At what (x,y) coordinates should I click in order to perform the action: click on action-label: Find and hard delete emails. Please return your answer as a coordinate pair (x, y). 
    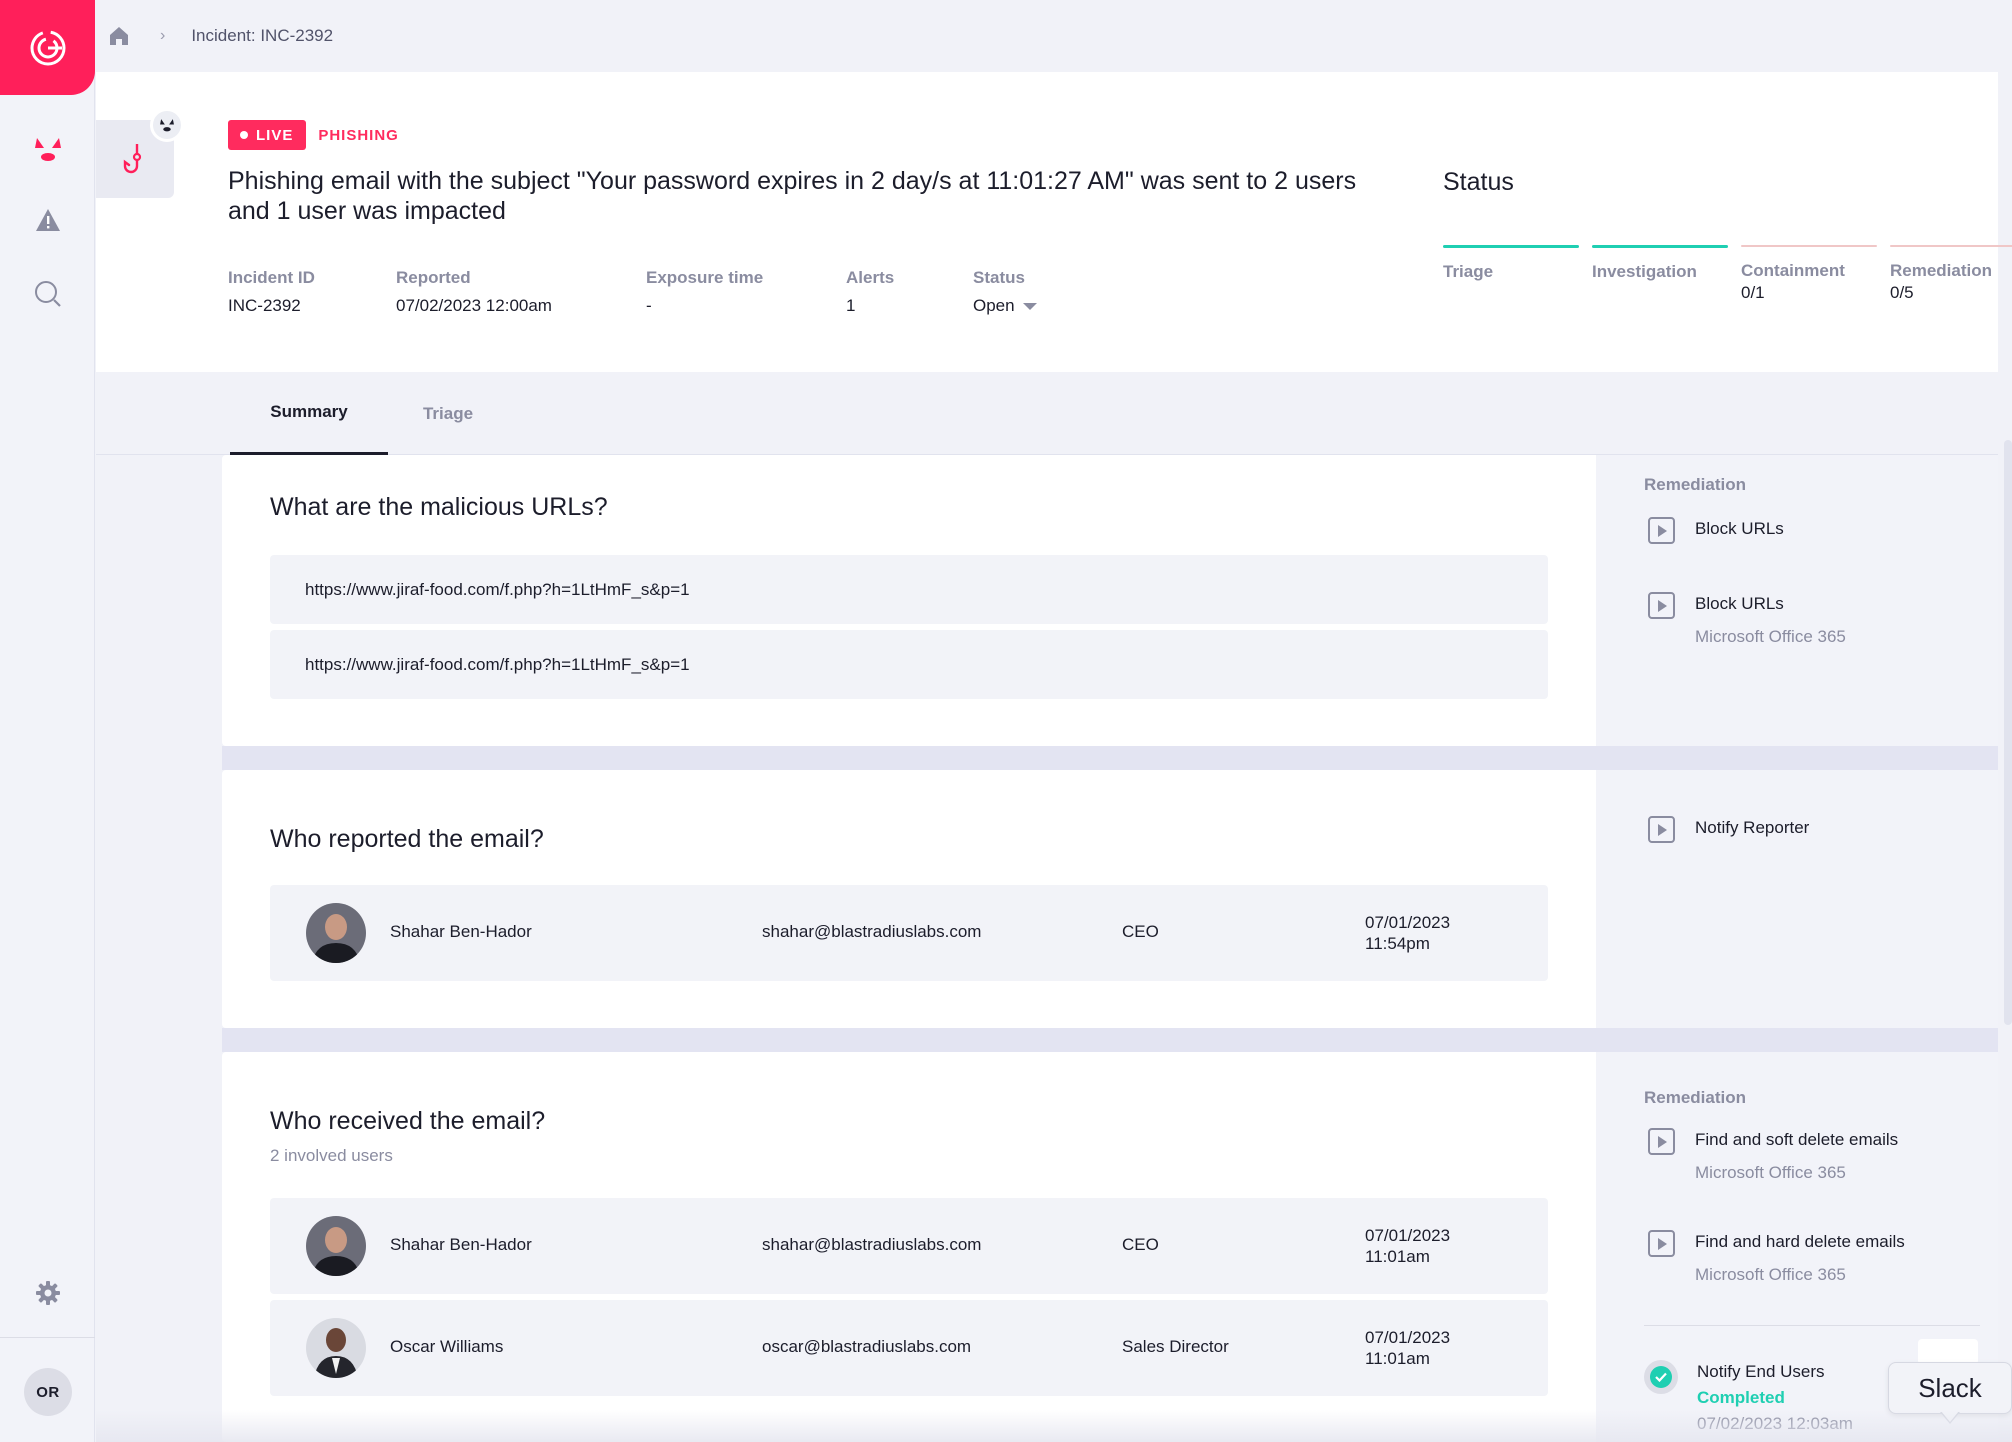
    Looking at the image, I should click on (1800, 1241).